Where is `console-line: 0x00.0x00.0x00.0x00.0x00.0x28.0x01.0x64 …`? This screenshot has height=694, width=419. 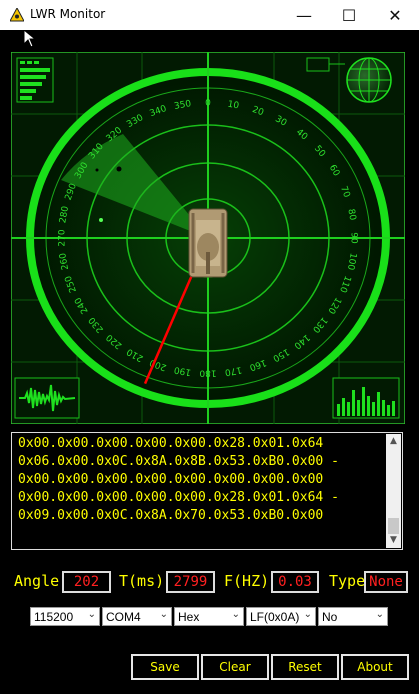 console-line: 0x00.0x00.0x00.0x00.0x00.0x28.0x01.0x64 … is located at coordinates (178, 497).